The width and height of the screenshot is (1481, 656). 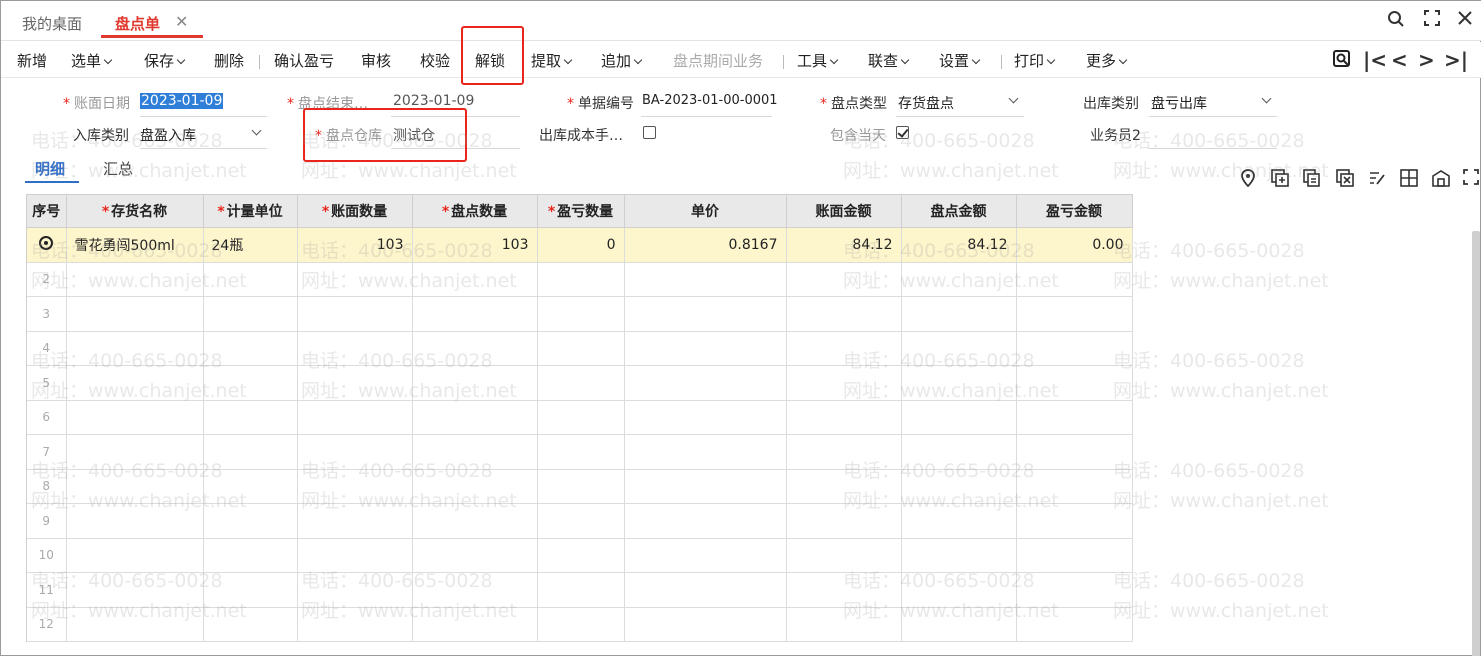 I want to click on in-type-select: 盘盈入库, so click(x=168, y=135).